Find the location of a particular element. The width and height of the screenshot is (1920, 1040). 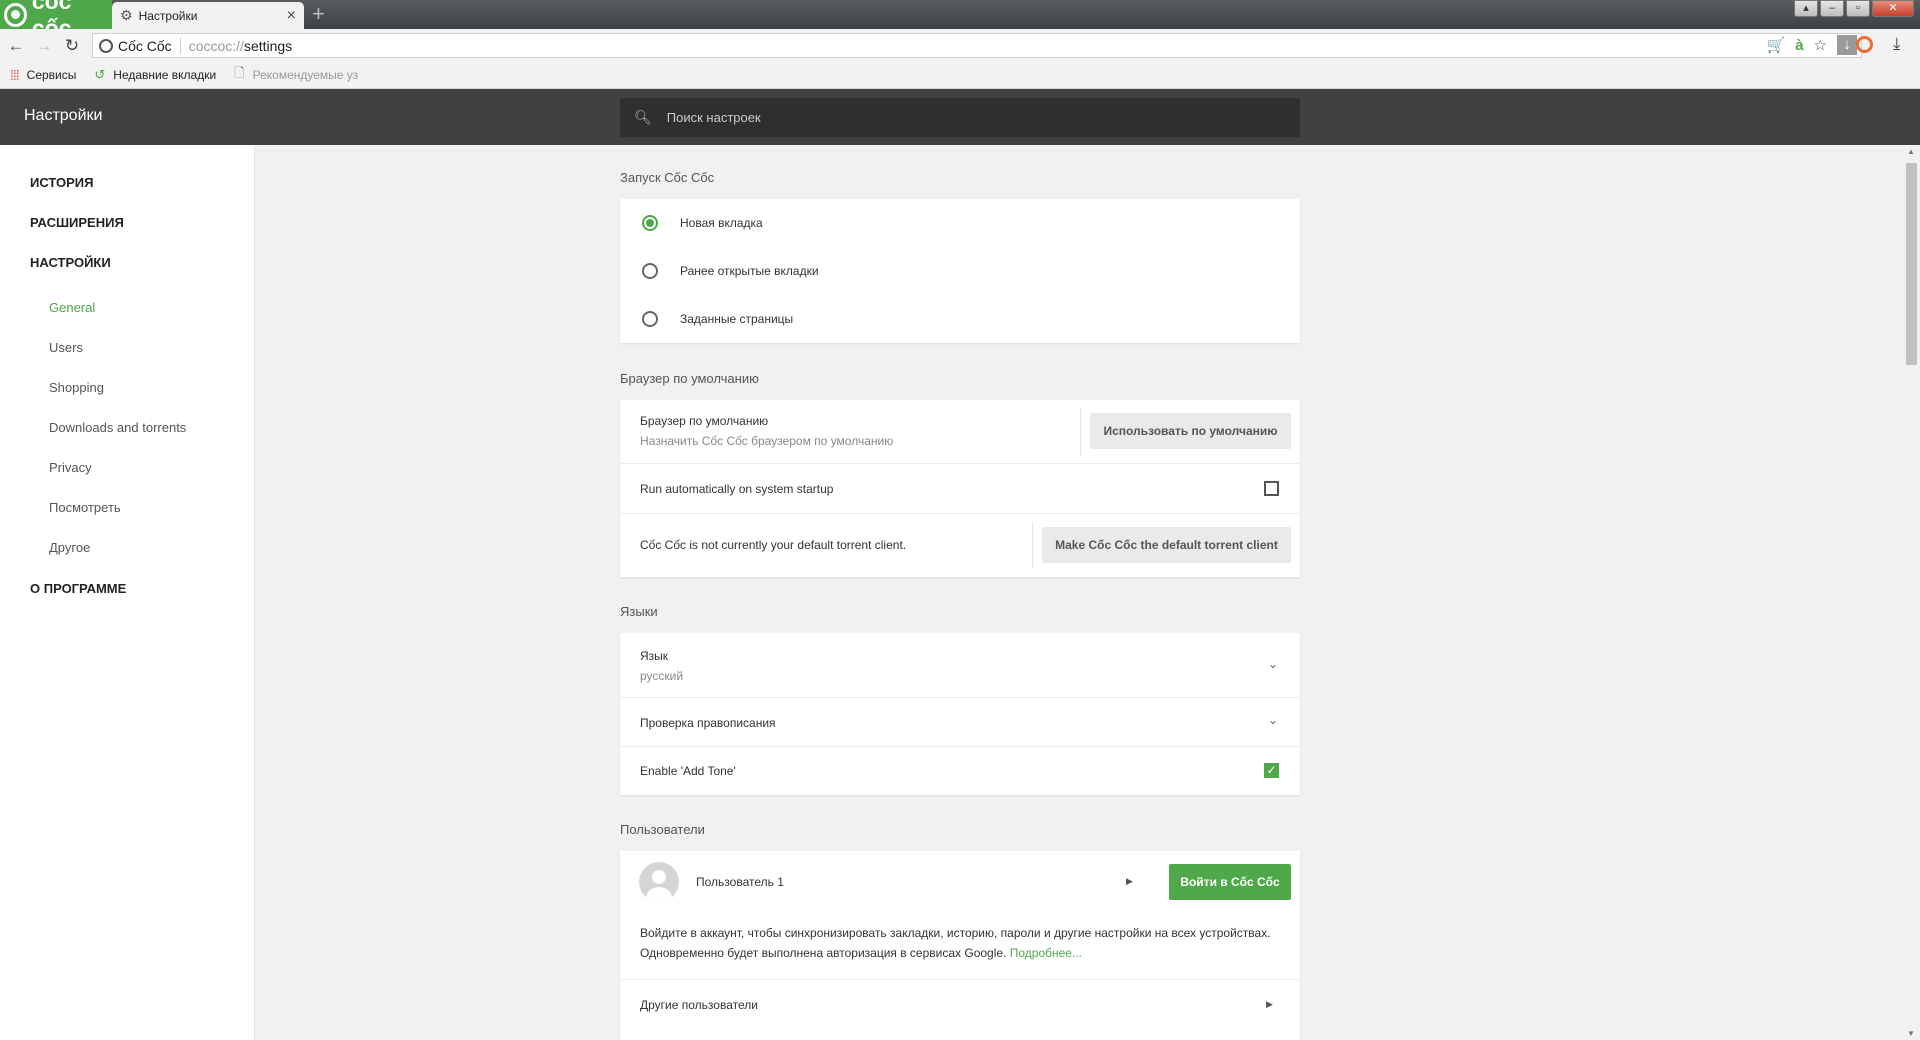

spellcheck-label: Проверка правописания is located at coordinates (708, 723).